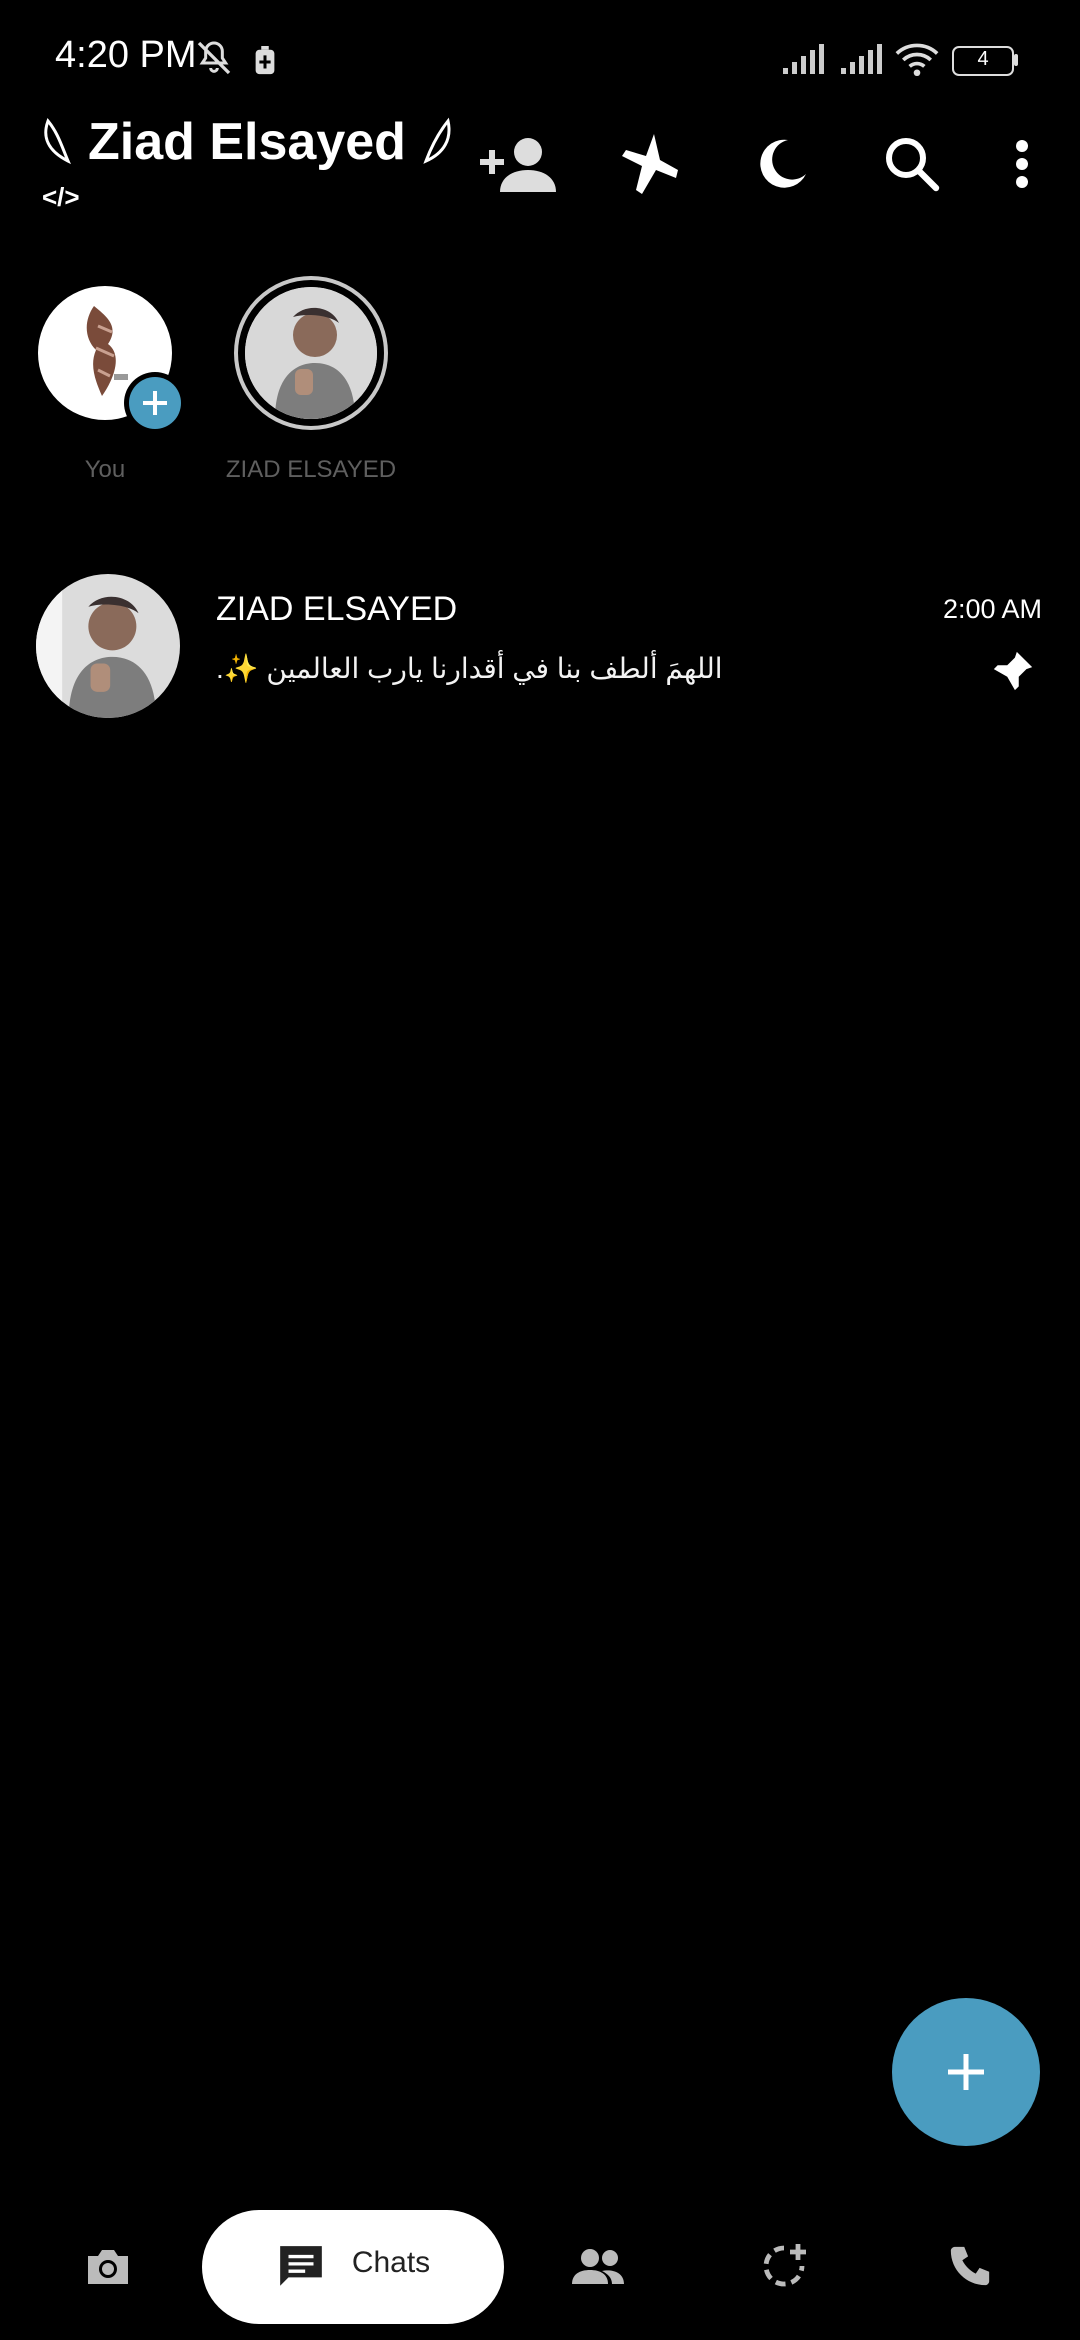 Image resolution: width=1080 pixels, height=2340 pixels. I want to click on status-icon, so click(784, 2265).